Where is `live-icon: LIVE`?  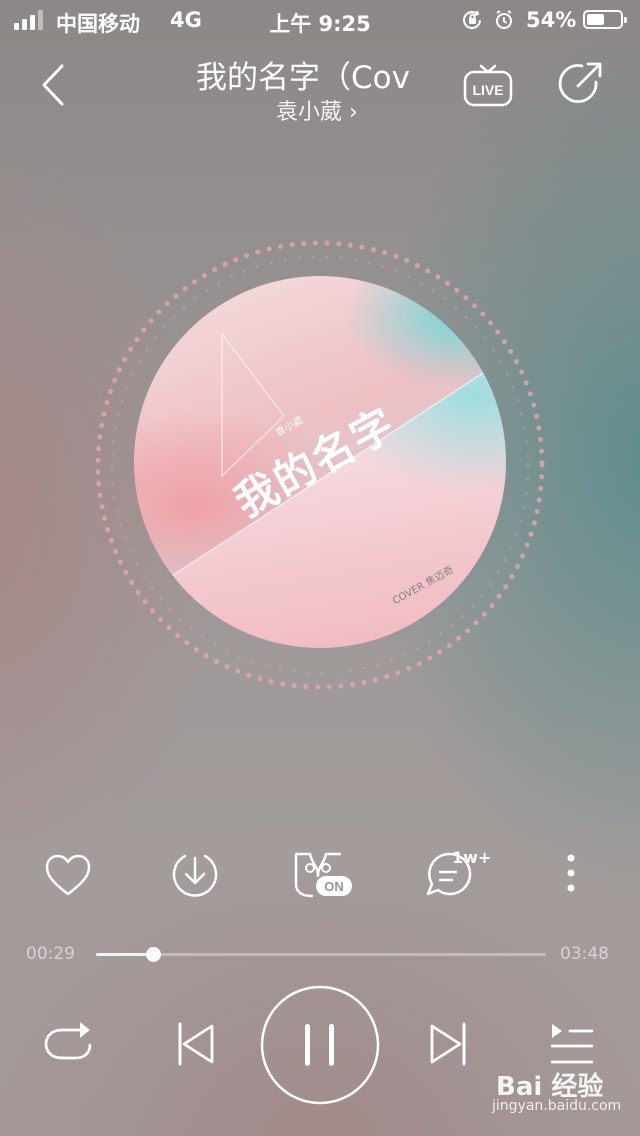 live-icon: LIVE is located at coordinates (488, 85).